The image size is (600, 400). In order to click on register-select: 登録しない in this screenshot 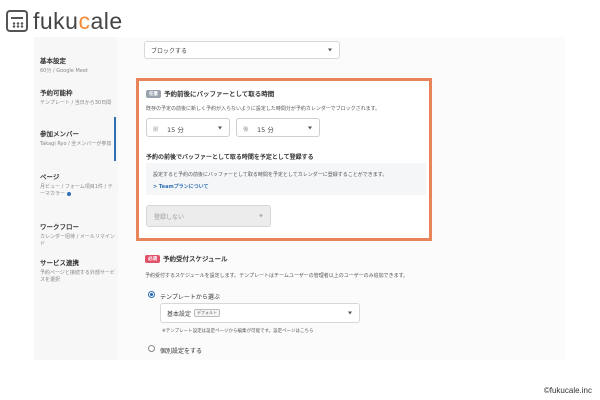, I will do `click(208, 216)`.